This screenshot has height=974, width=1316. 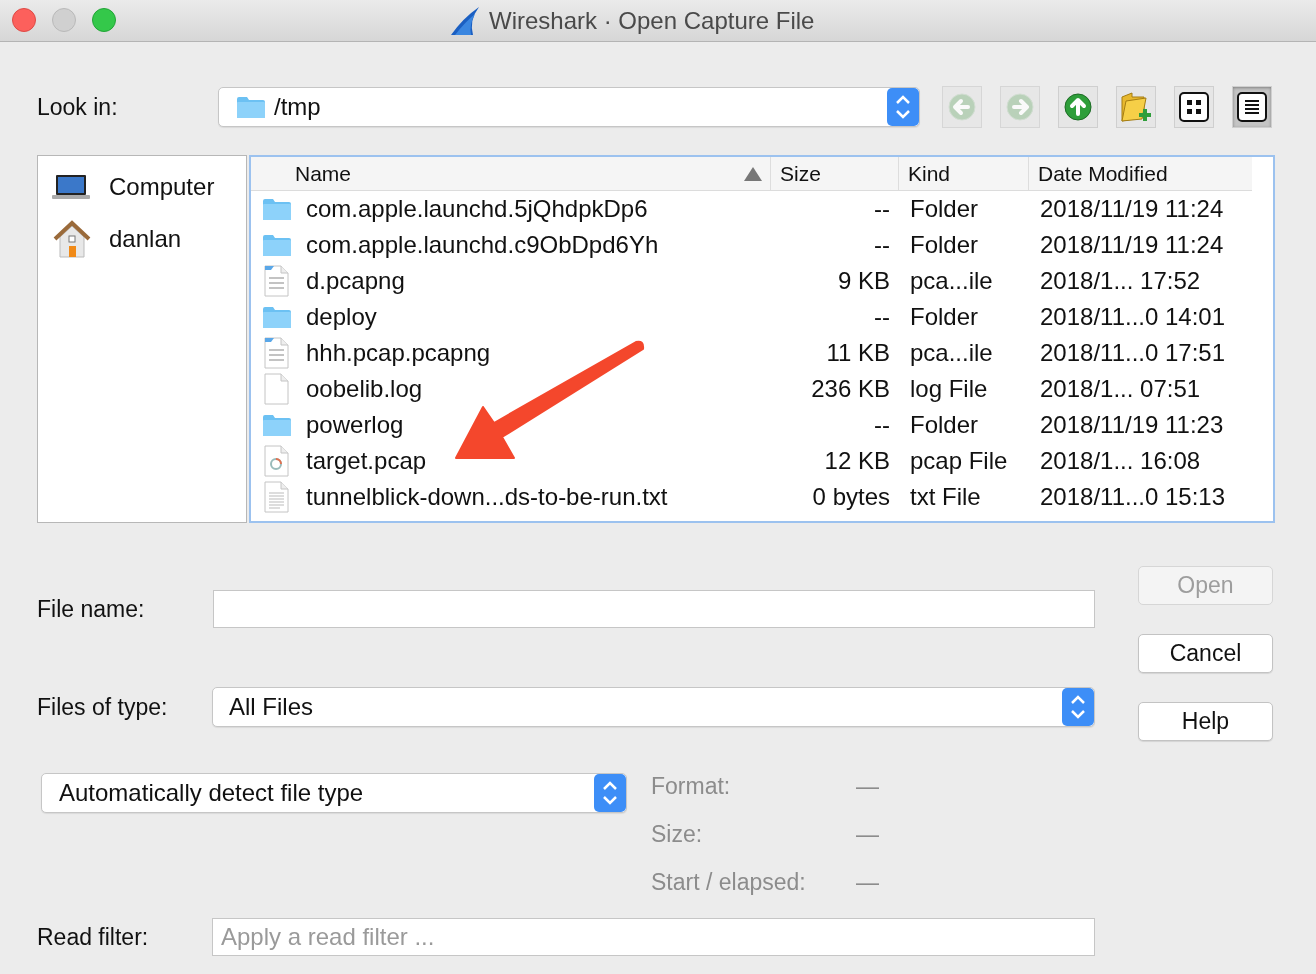 I want to click on file-size: 12 KB, so click(x=857, y=461).